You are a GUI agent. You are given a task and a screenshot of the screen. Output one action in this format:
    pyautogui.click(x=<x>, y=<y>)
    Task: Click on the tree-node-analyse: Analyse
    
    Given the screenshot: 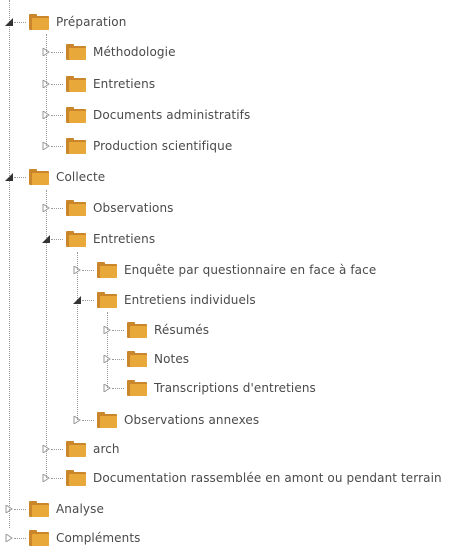 What is the action you would take?
    pyautogui.click(x=54, y=509)
    